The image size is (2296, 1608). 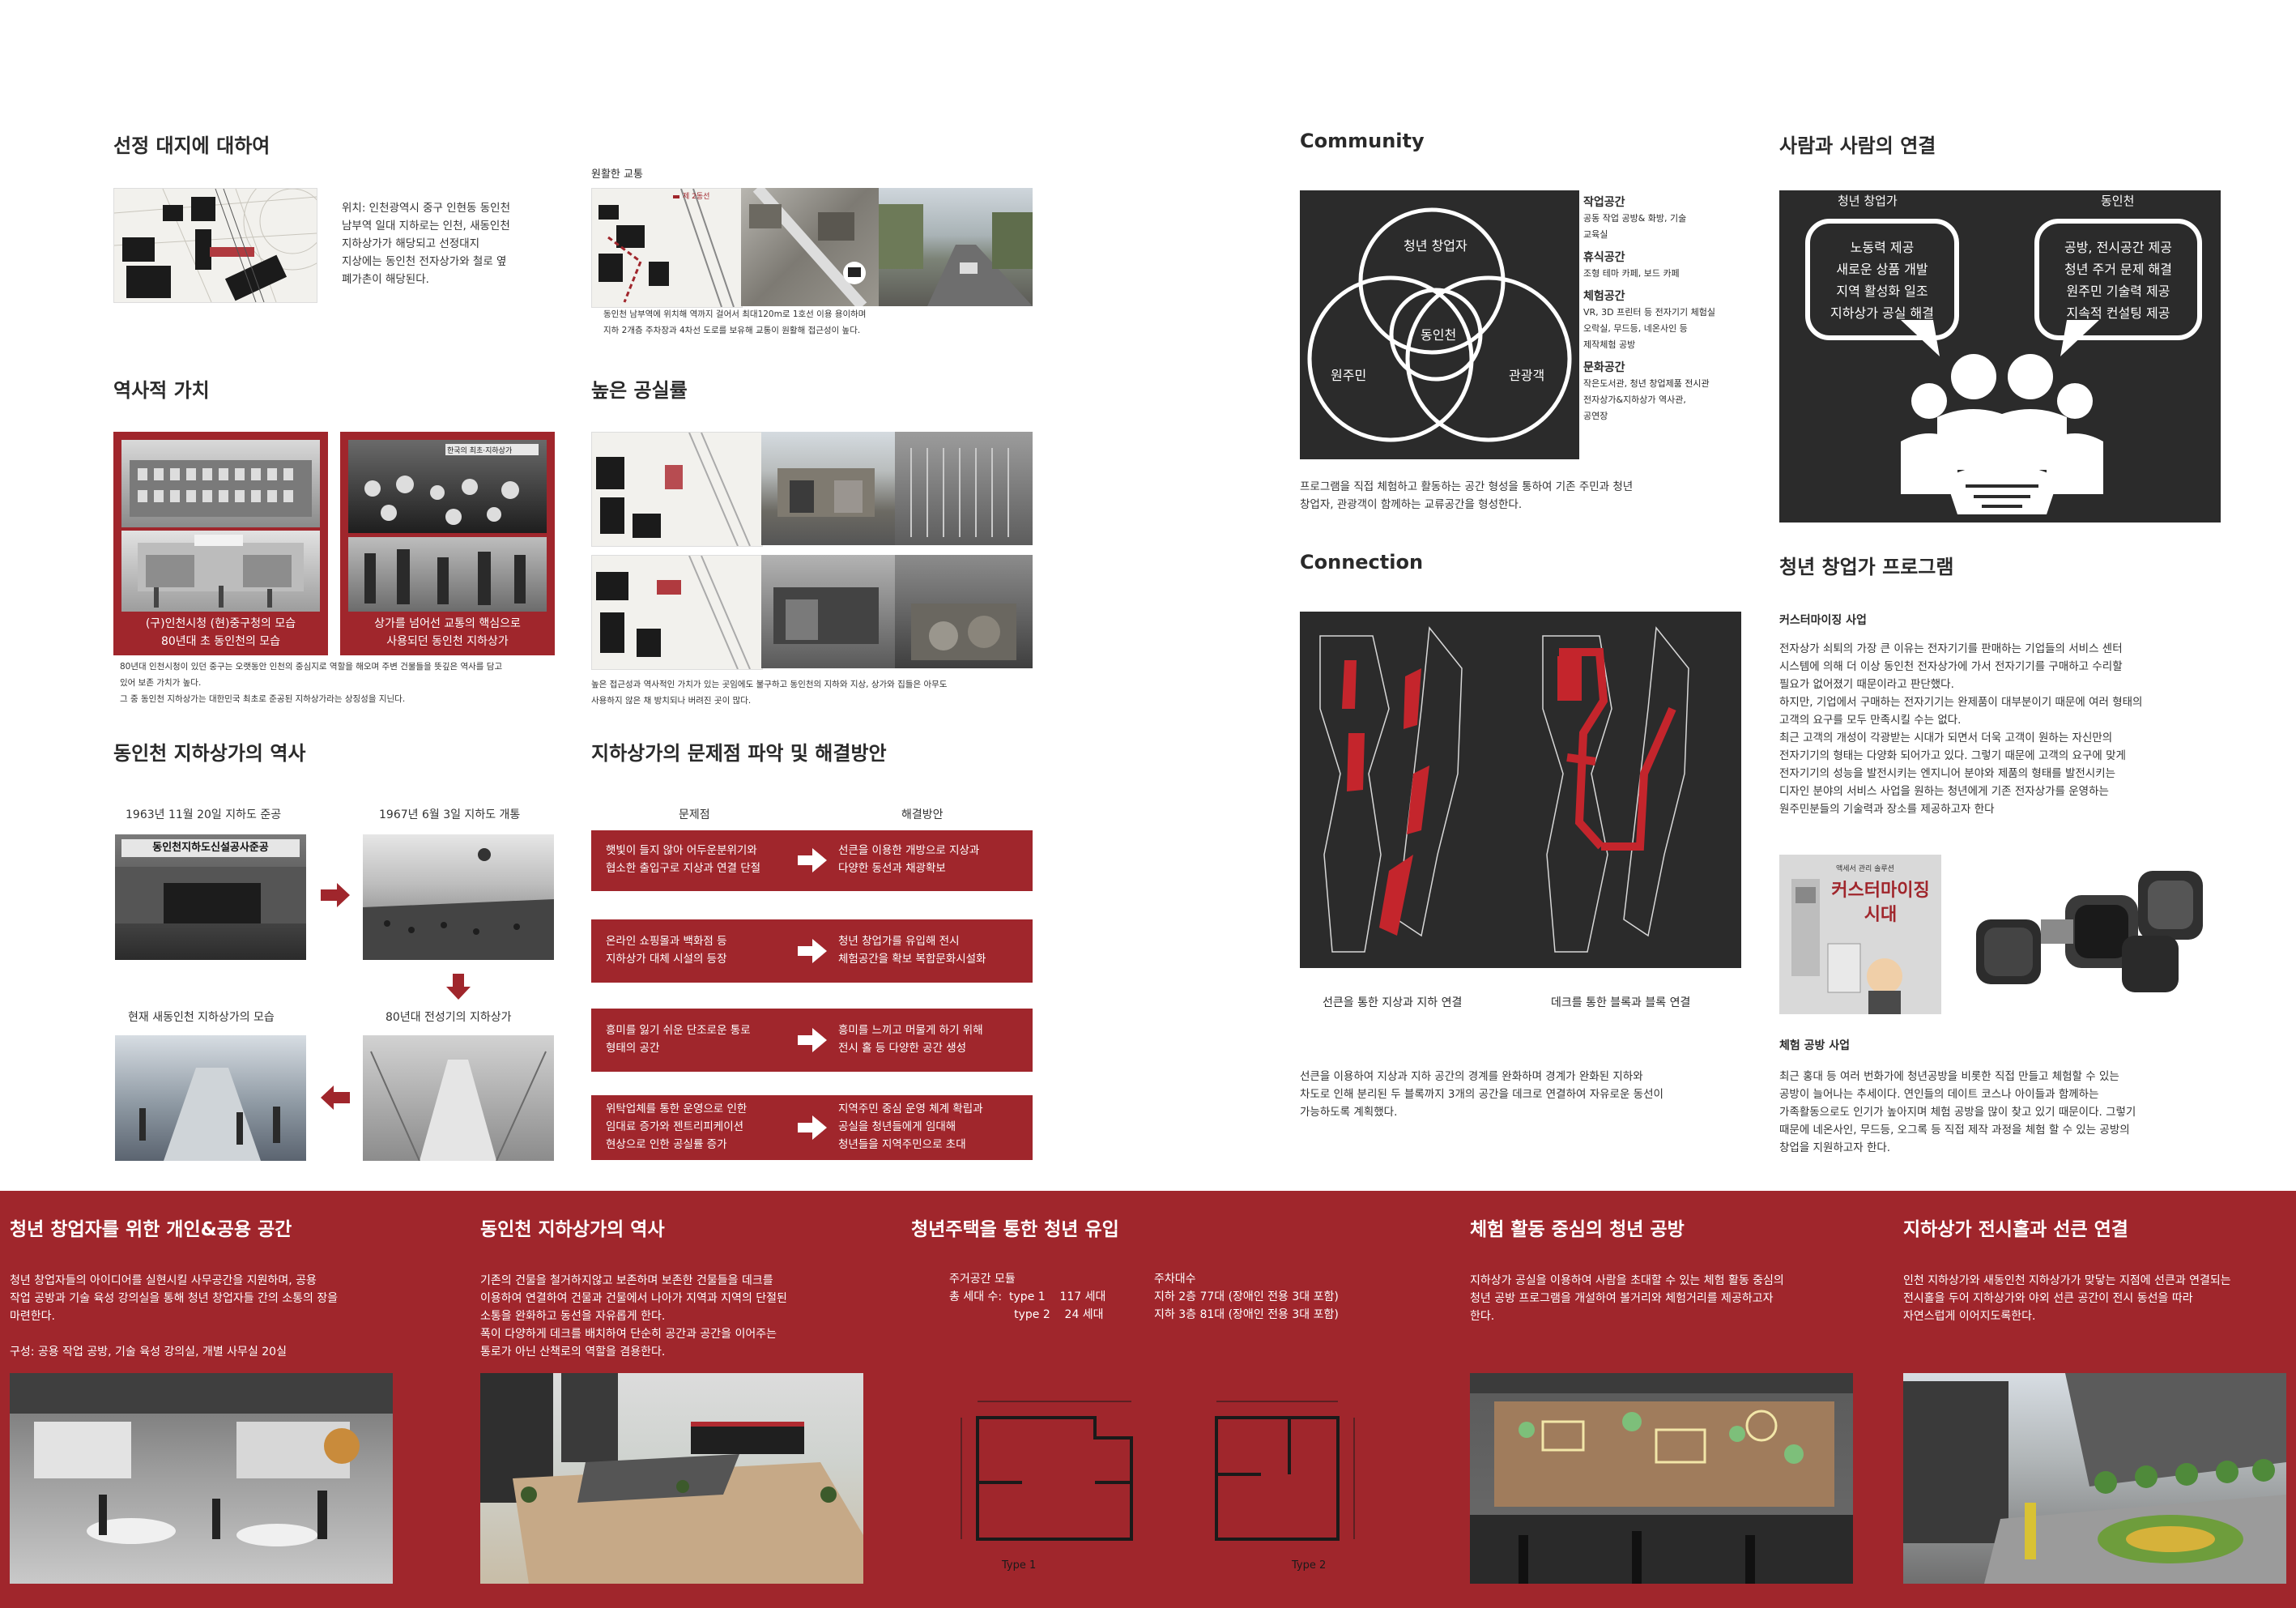 What do you see at coordinates (459, 1106) in the screenshot?
I see `photo-1980s-drawing` at bounding box center [459, 1106].